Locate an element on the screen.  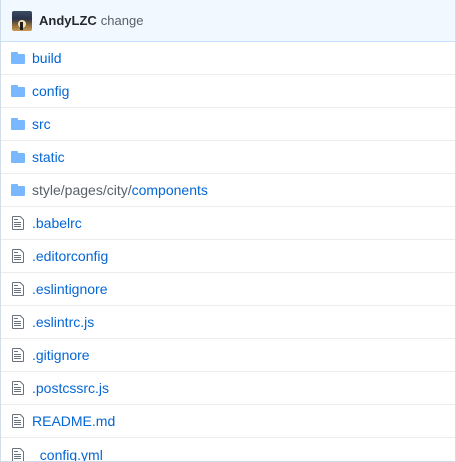
file-link: .postcssrc.js is located at coordinates (70, 388).